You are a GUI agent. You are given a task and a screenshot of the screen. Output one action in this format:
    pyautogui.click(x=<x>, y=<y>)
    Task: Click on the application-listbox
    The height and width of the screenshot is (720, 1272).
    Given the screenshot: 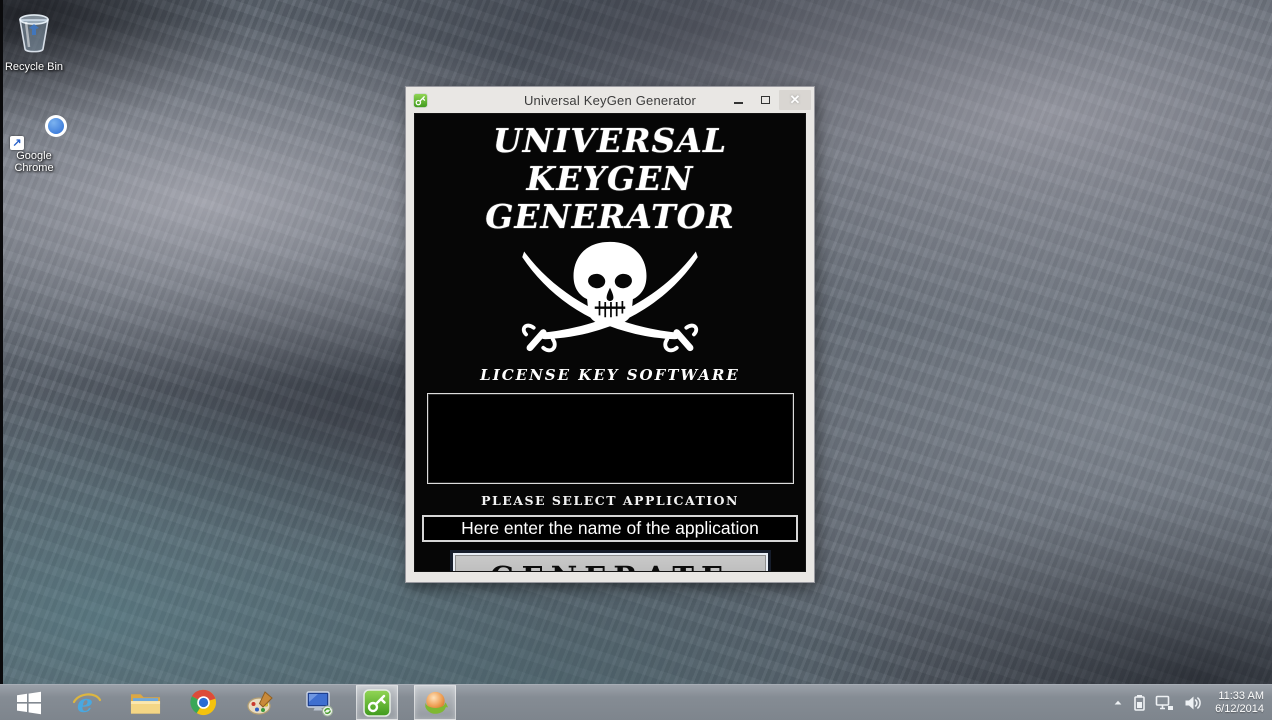 What is the action you would take?
    pyautogui.click(x=610, y=438)
    